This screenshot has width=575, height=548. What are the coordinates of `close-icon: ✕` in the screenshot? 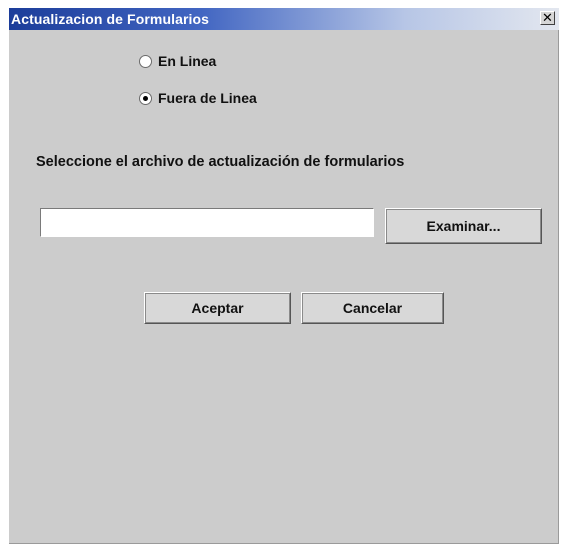 It's located at (547, 17).